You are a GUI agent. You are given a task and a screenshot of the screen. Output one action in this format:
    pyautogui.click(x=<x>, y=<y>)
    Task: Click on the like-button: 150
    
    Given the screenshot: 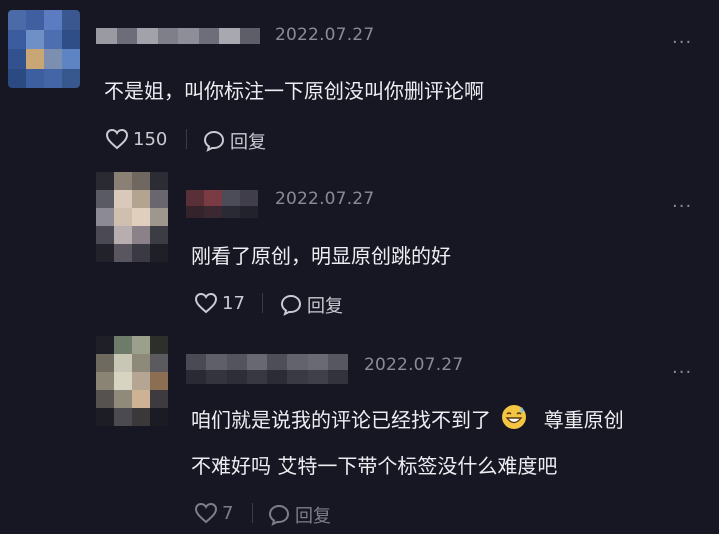 What is the action you would take?
    pyautogui.click(x=136, y=139)
    